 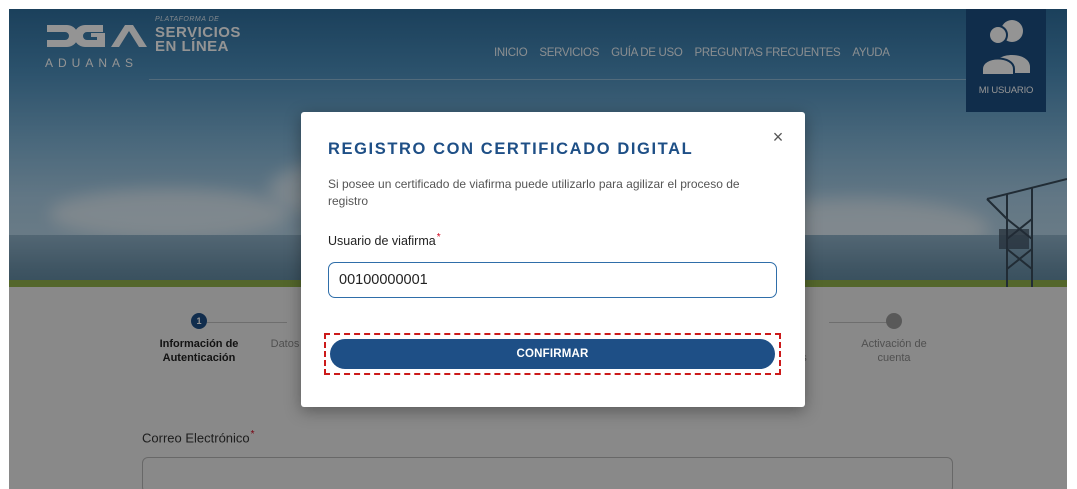 What do you see at coordinates (552, 354) in the screenshot?
I see `confirm-button: CONFIRMAR` at bounding box center [552, 354].